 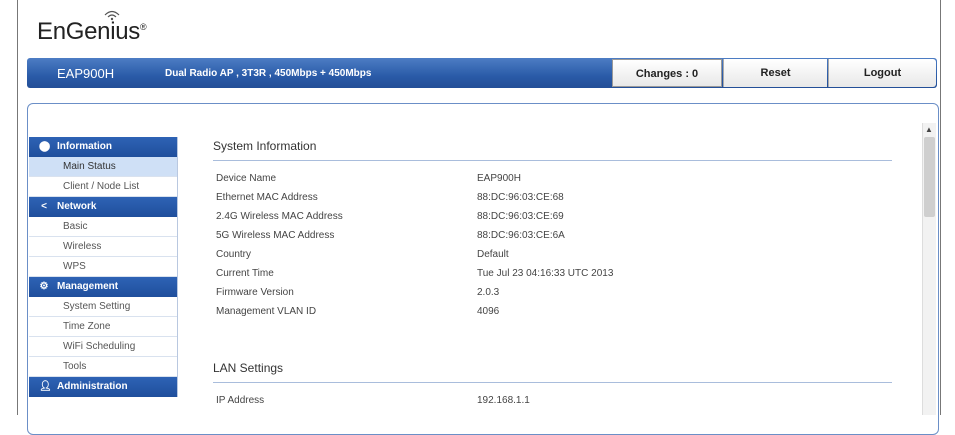 I want to click on table-row: Management VLAN ID 4096, so click(x=553, y=312).